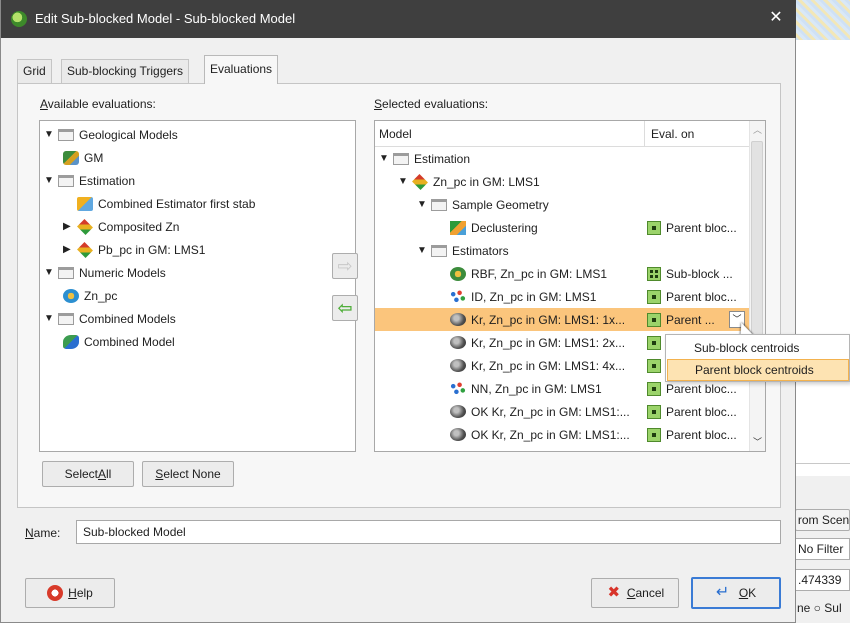 This screenshot has width=850, height=623. What do you see at coordinates (822, 463) in the screenshot?
I see `background-separator` at bounding box center [822, 463].